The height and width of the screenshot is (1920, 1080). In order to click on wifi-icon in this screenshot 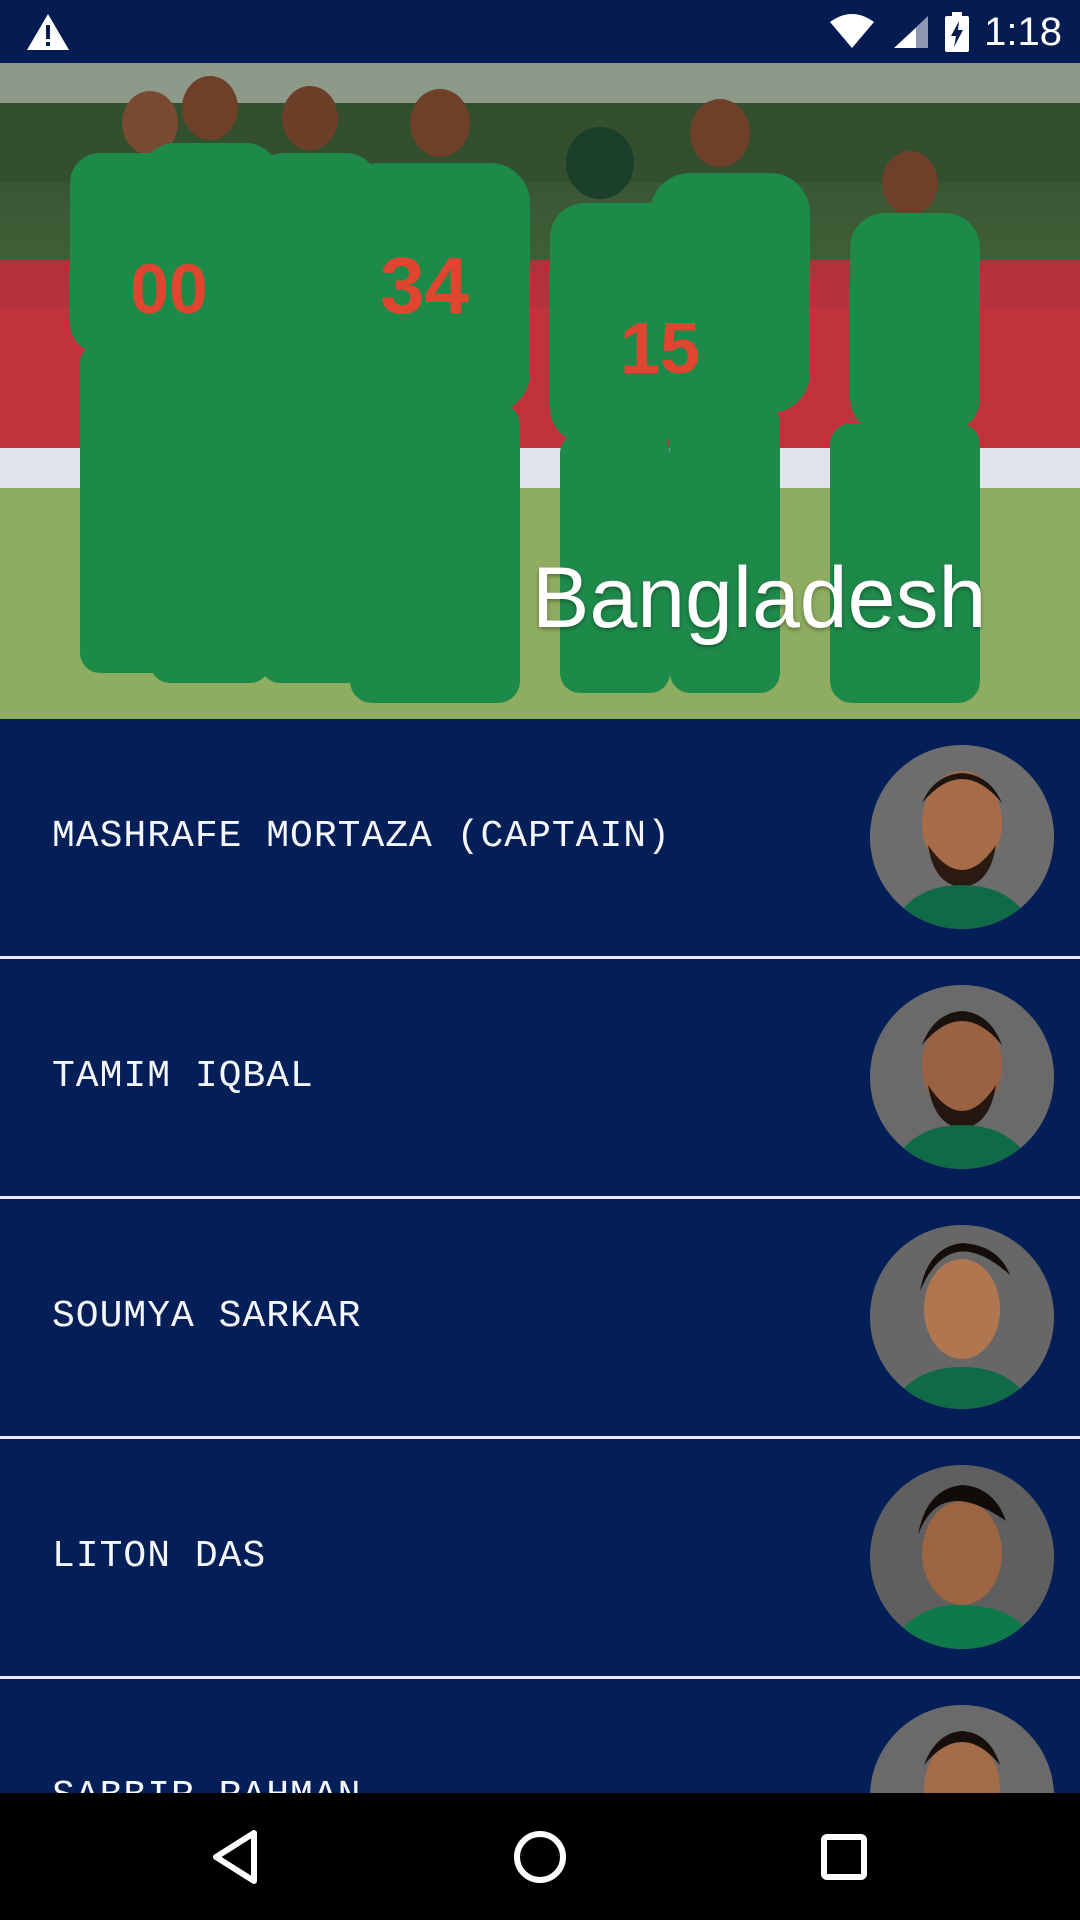, I will do `click(852, 31)`.